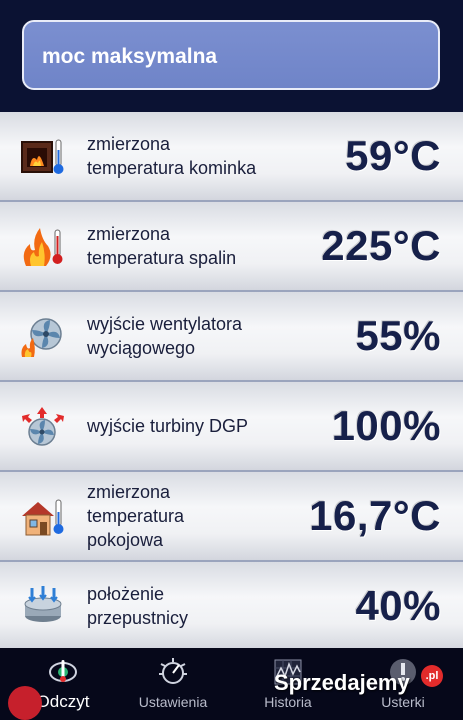 This screenshot has width=463, height=720. I want to click on reading-row-flue-temperature: zmierzona temperatura spalin 225°C, so click(231, 247).